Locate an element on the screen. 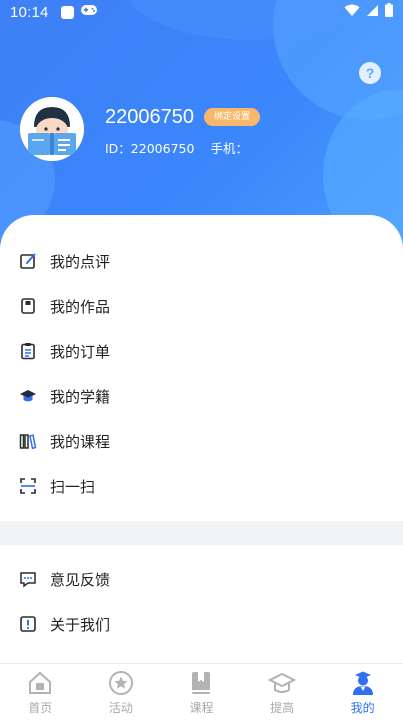 Image resolution: width=403 pixels, height=720 pixels. tab-mine: 我的 is located at coordinates (362, 692).